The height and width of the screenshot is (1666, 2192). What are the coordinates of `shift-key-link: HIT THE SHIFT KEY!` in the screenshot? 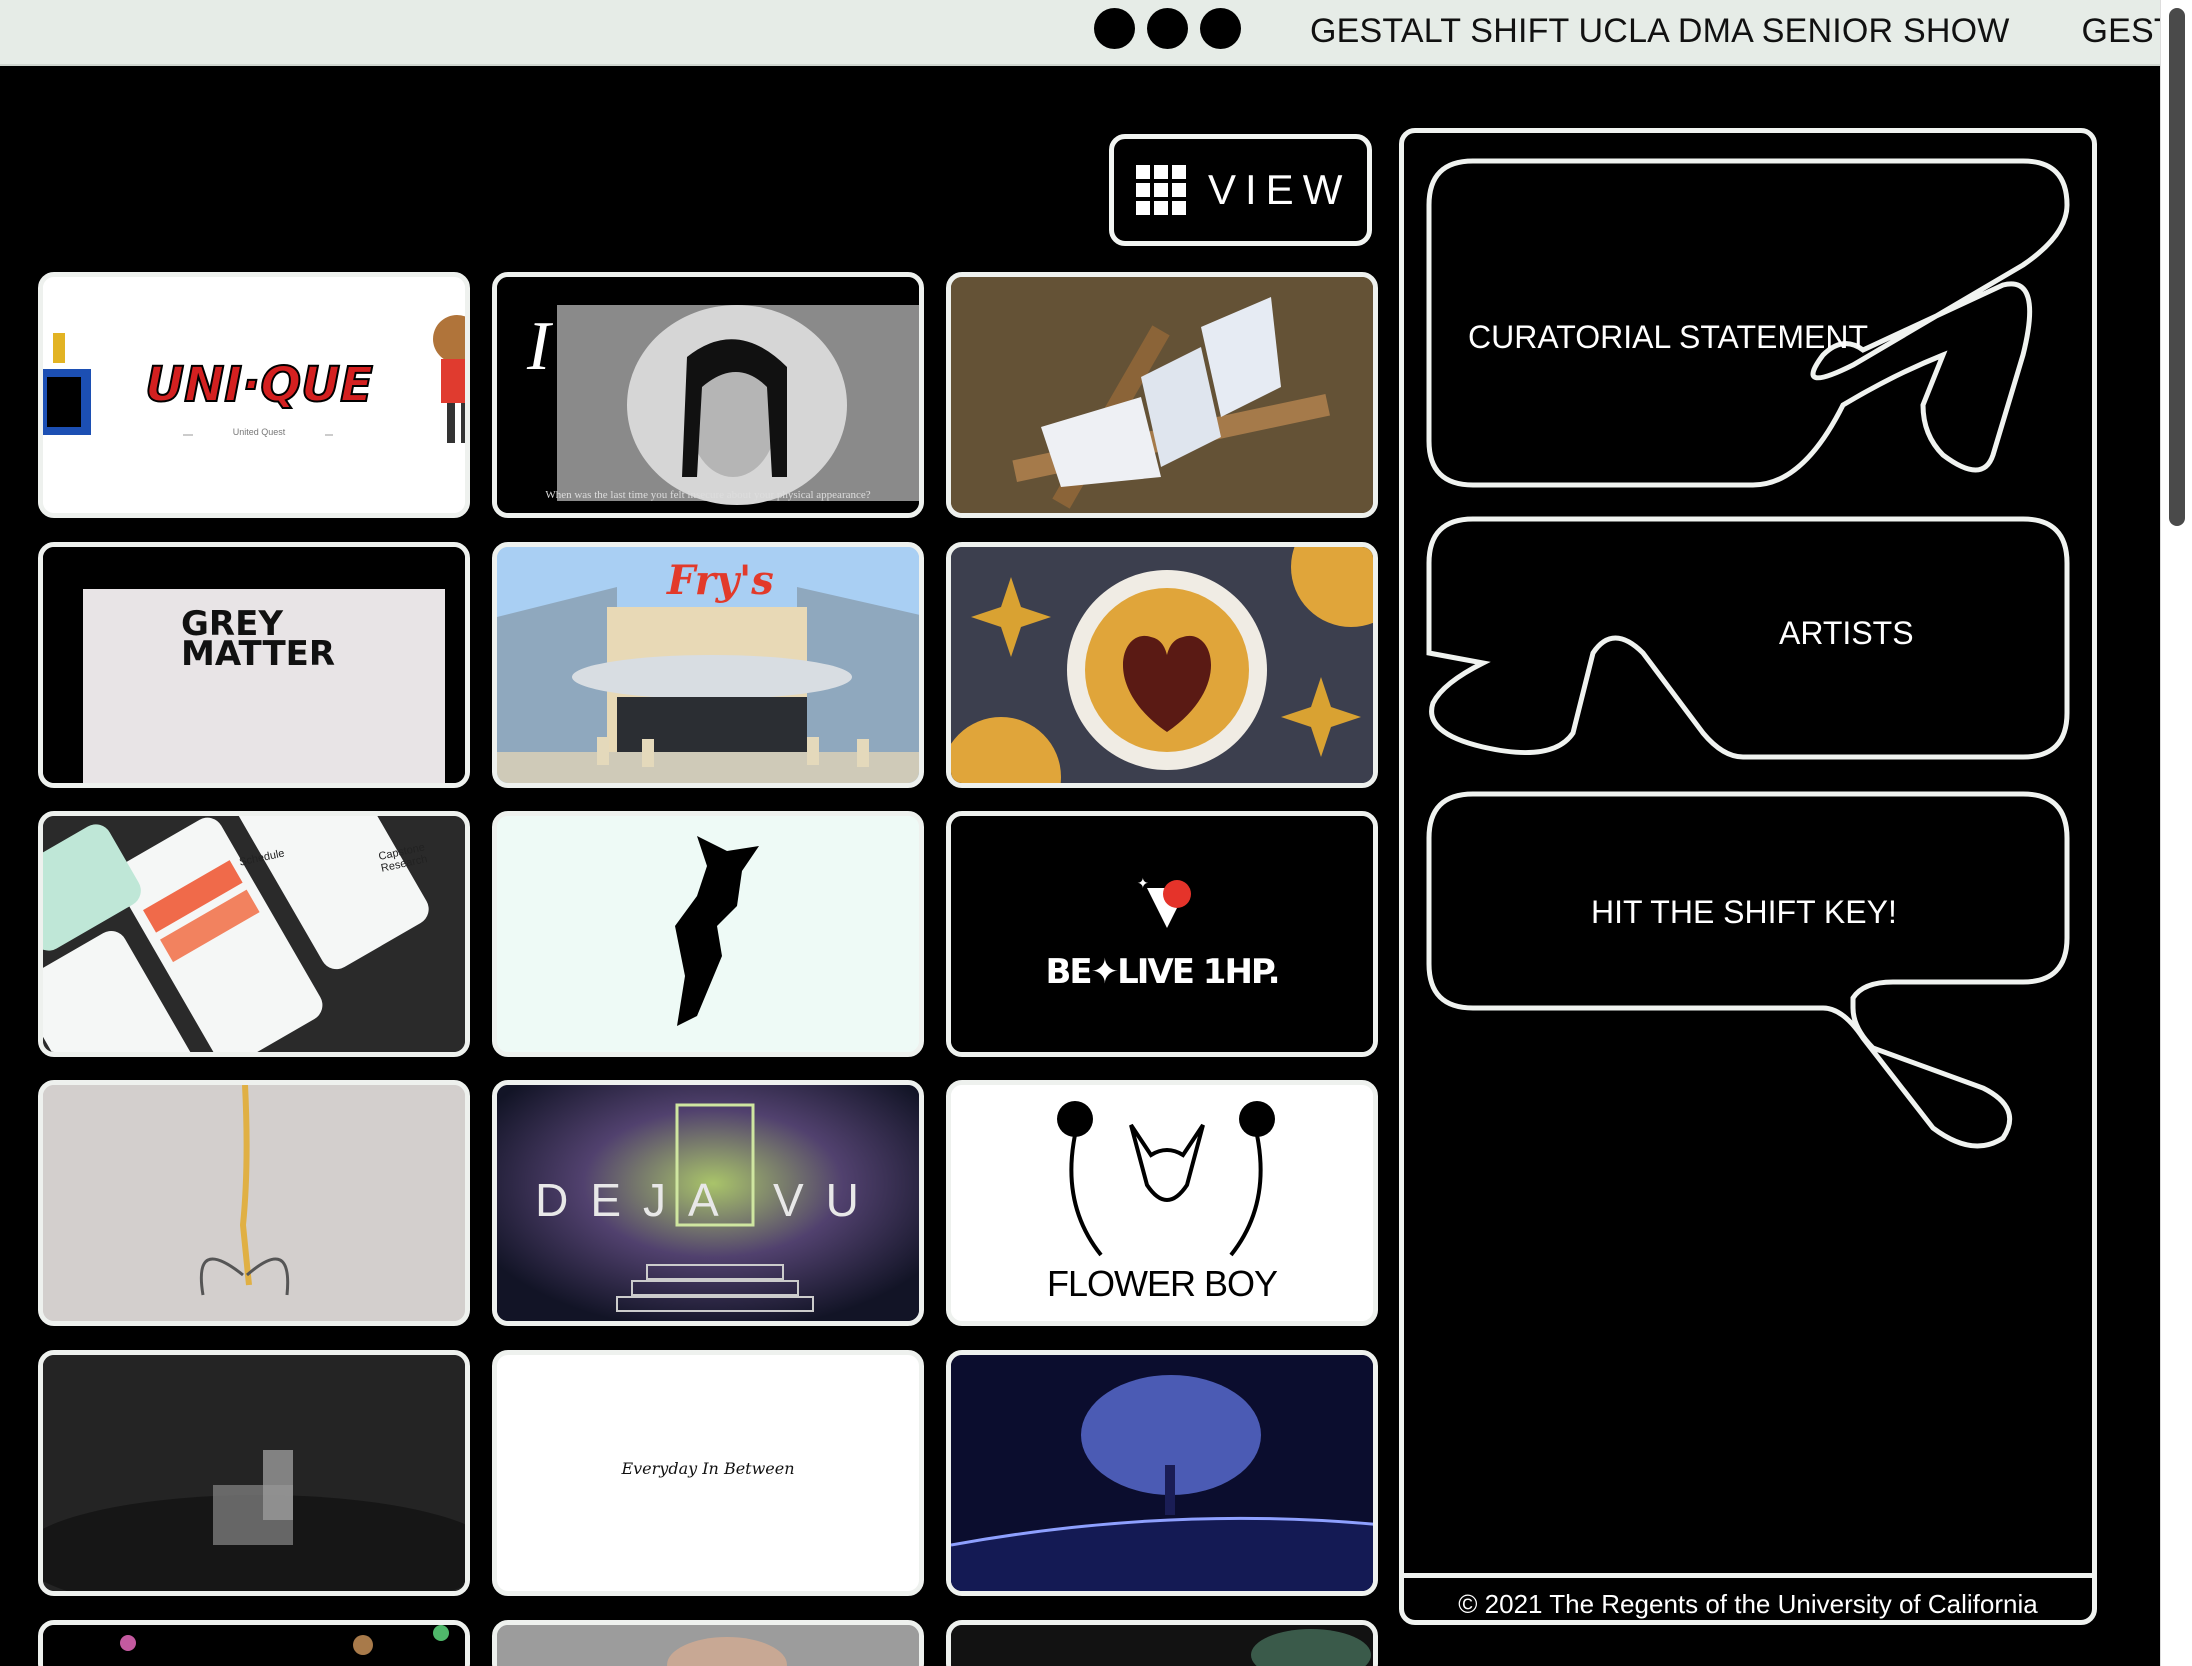 It's located at (1748, 973).